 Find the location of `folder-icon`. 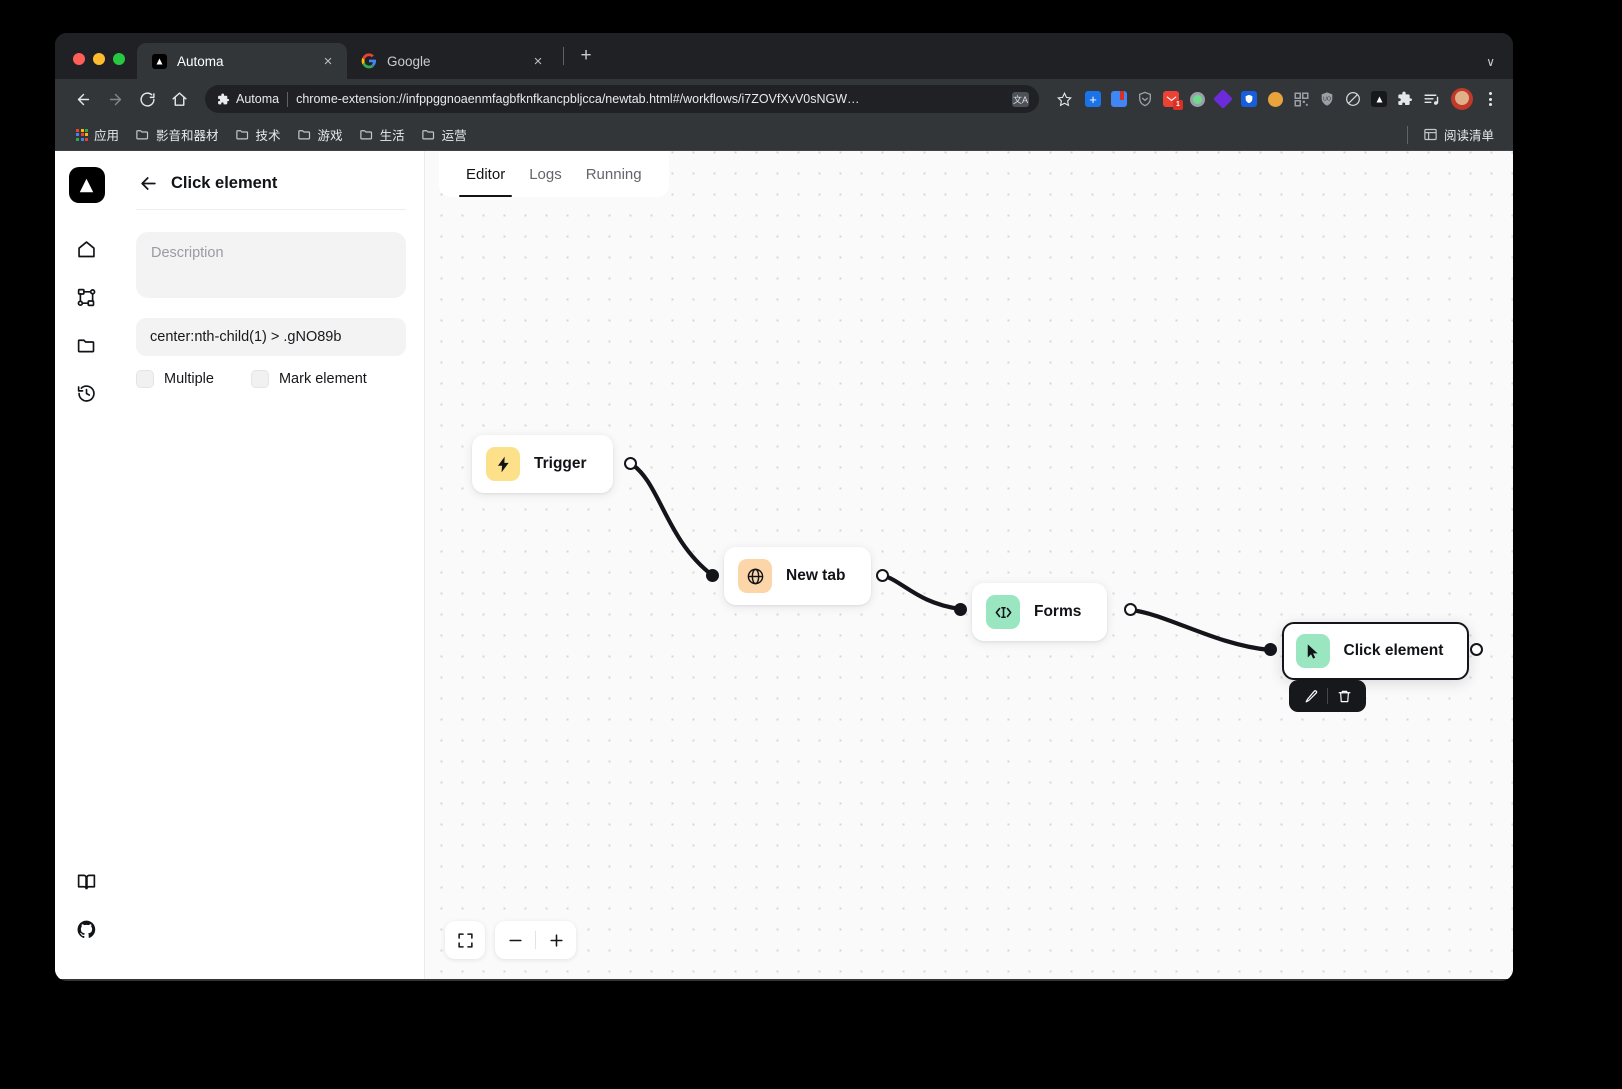

folder-icon is located at coordinates (142, 135).